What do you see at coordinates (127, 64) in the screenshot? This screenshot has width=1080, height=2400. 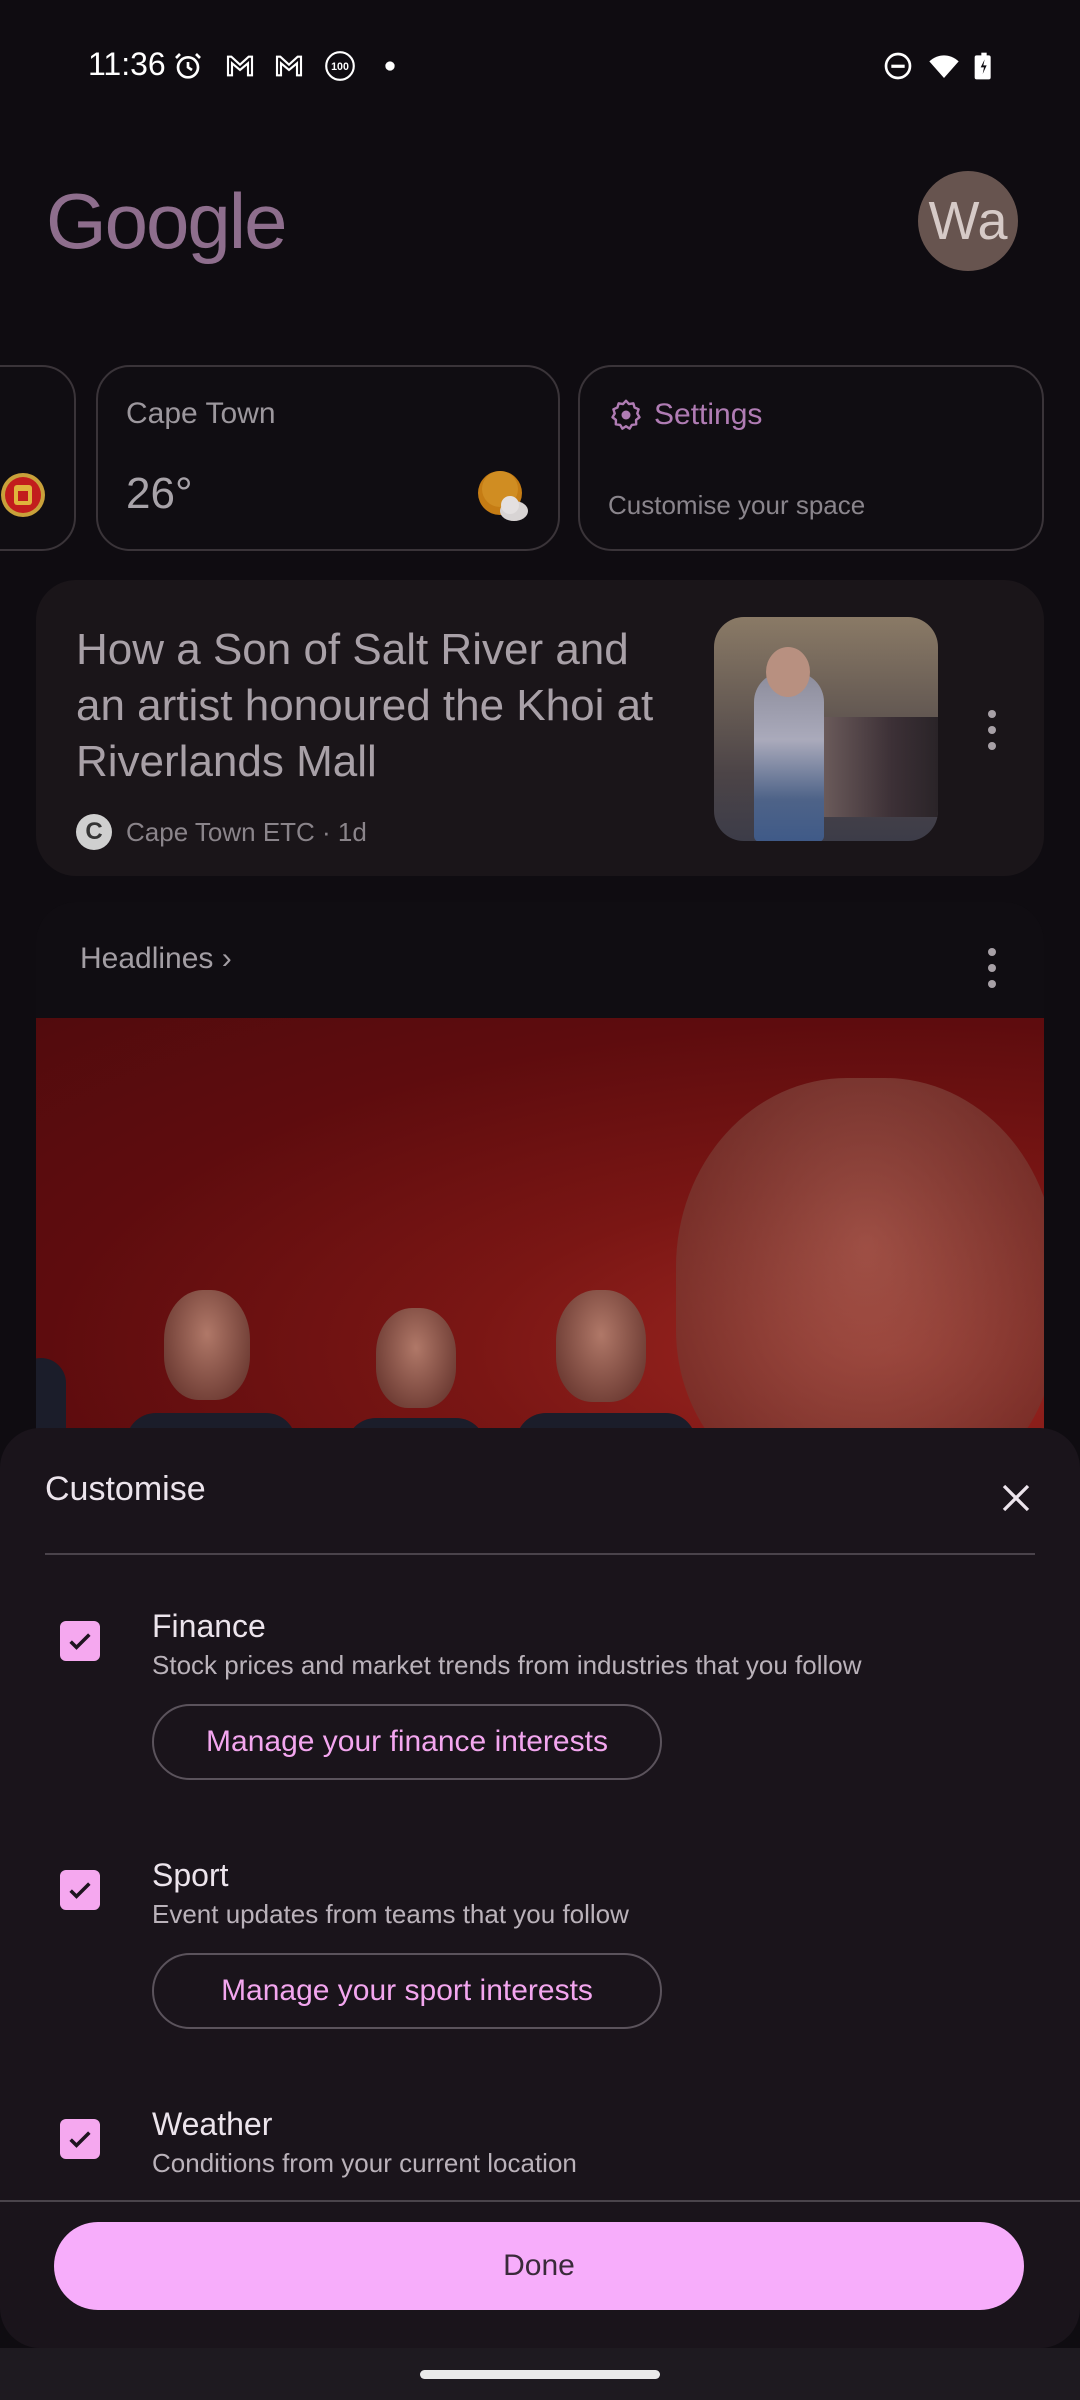 I see `status-time: 11:36` at bounding box center [127, 64].